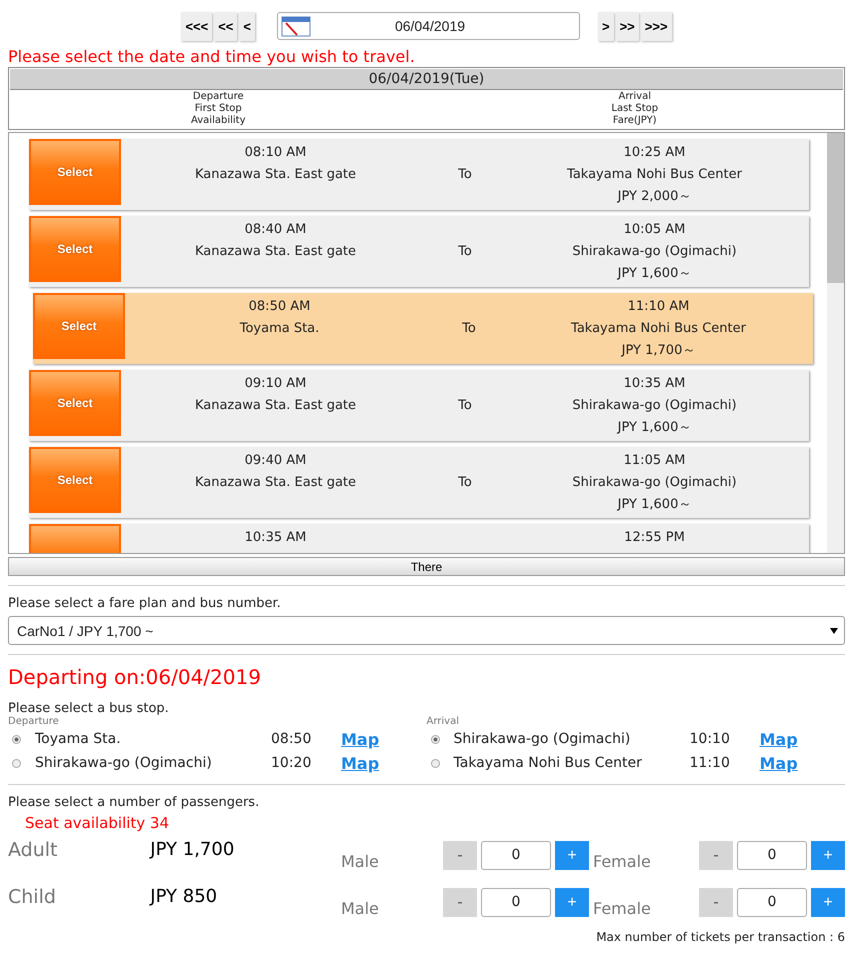  What do you see at coordinates (654, 538) in the screenshot?
I see `arrival-time: 12:55 PM` at bounding box center [654, 538].